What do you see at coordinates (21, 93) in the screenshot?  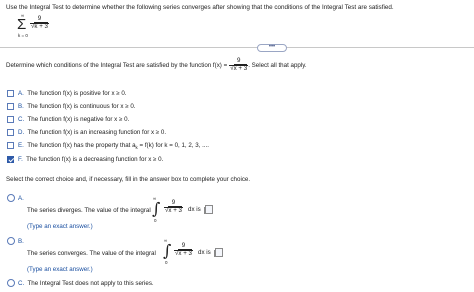 I see `condition-letter: A.` at bounding box center [21, 93].